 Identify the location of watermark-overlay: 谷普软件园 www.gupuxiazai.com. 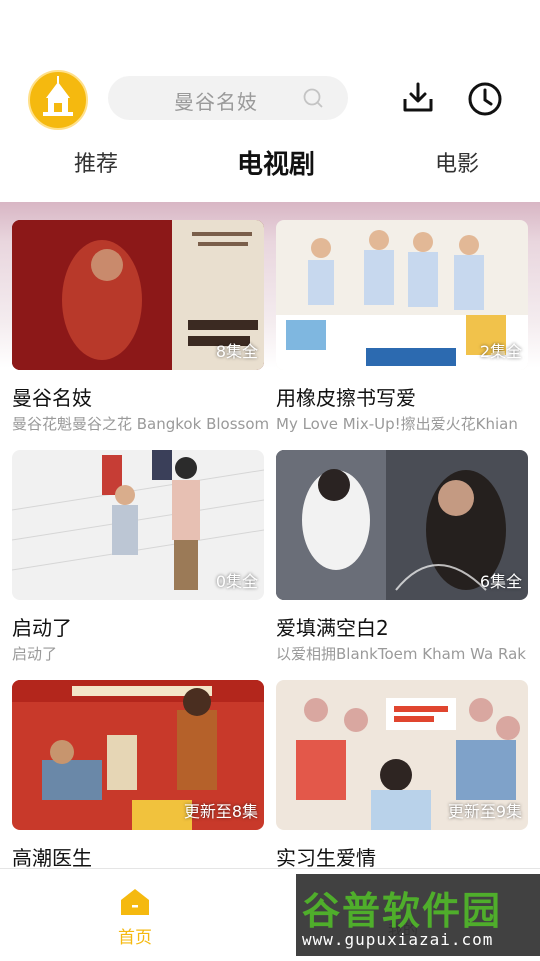
(418, 915).